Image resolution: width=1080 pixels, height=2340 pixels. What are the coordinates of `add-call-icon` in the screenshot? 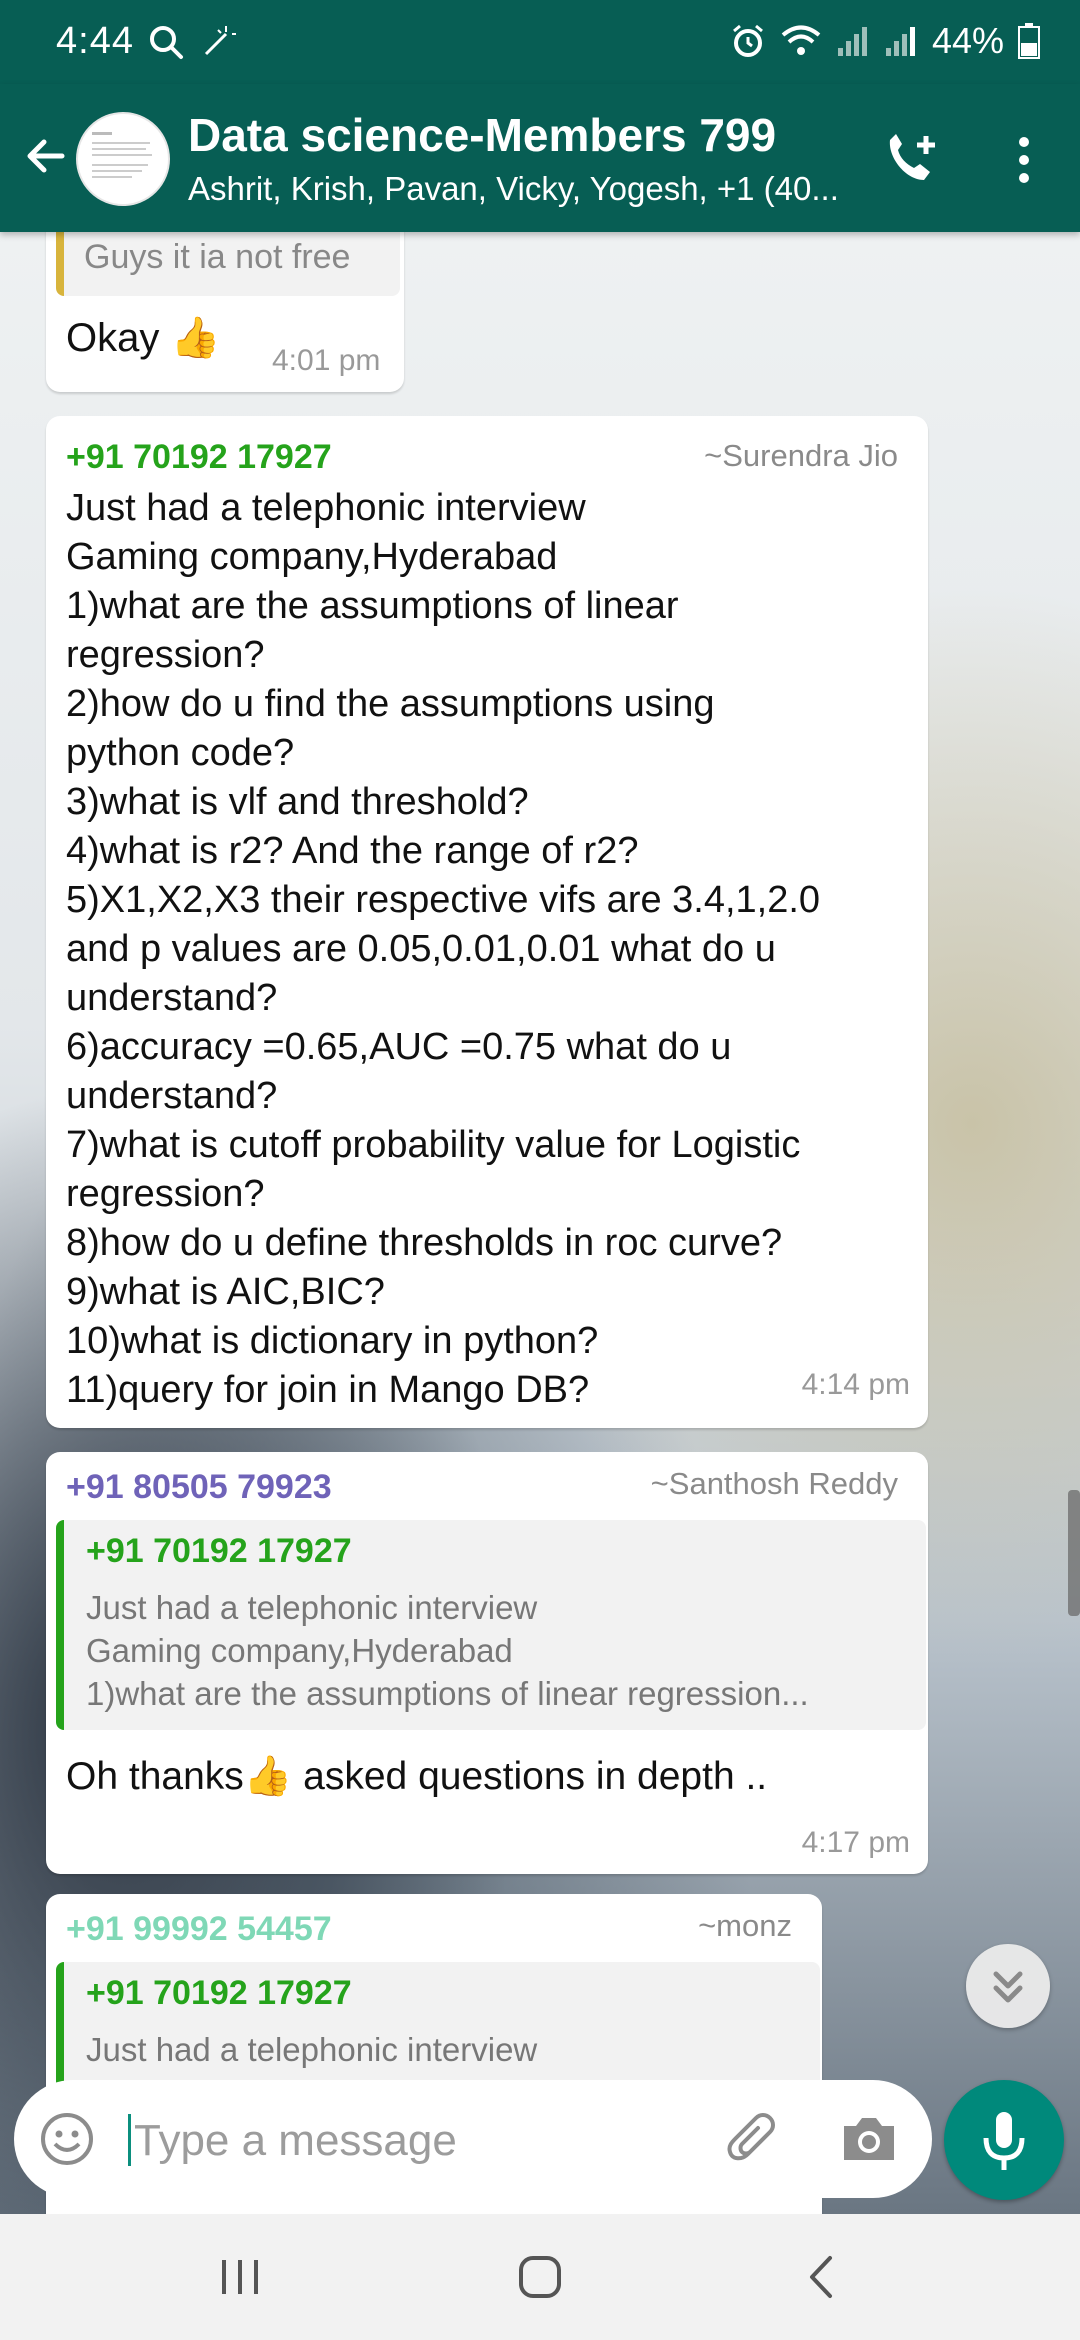 It's located at (913, 160).